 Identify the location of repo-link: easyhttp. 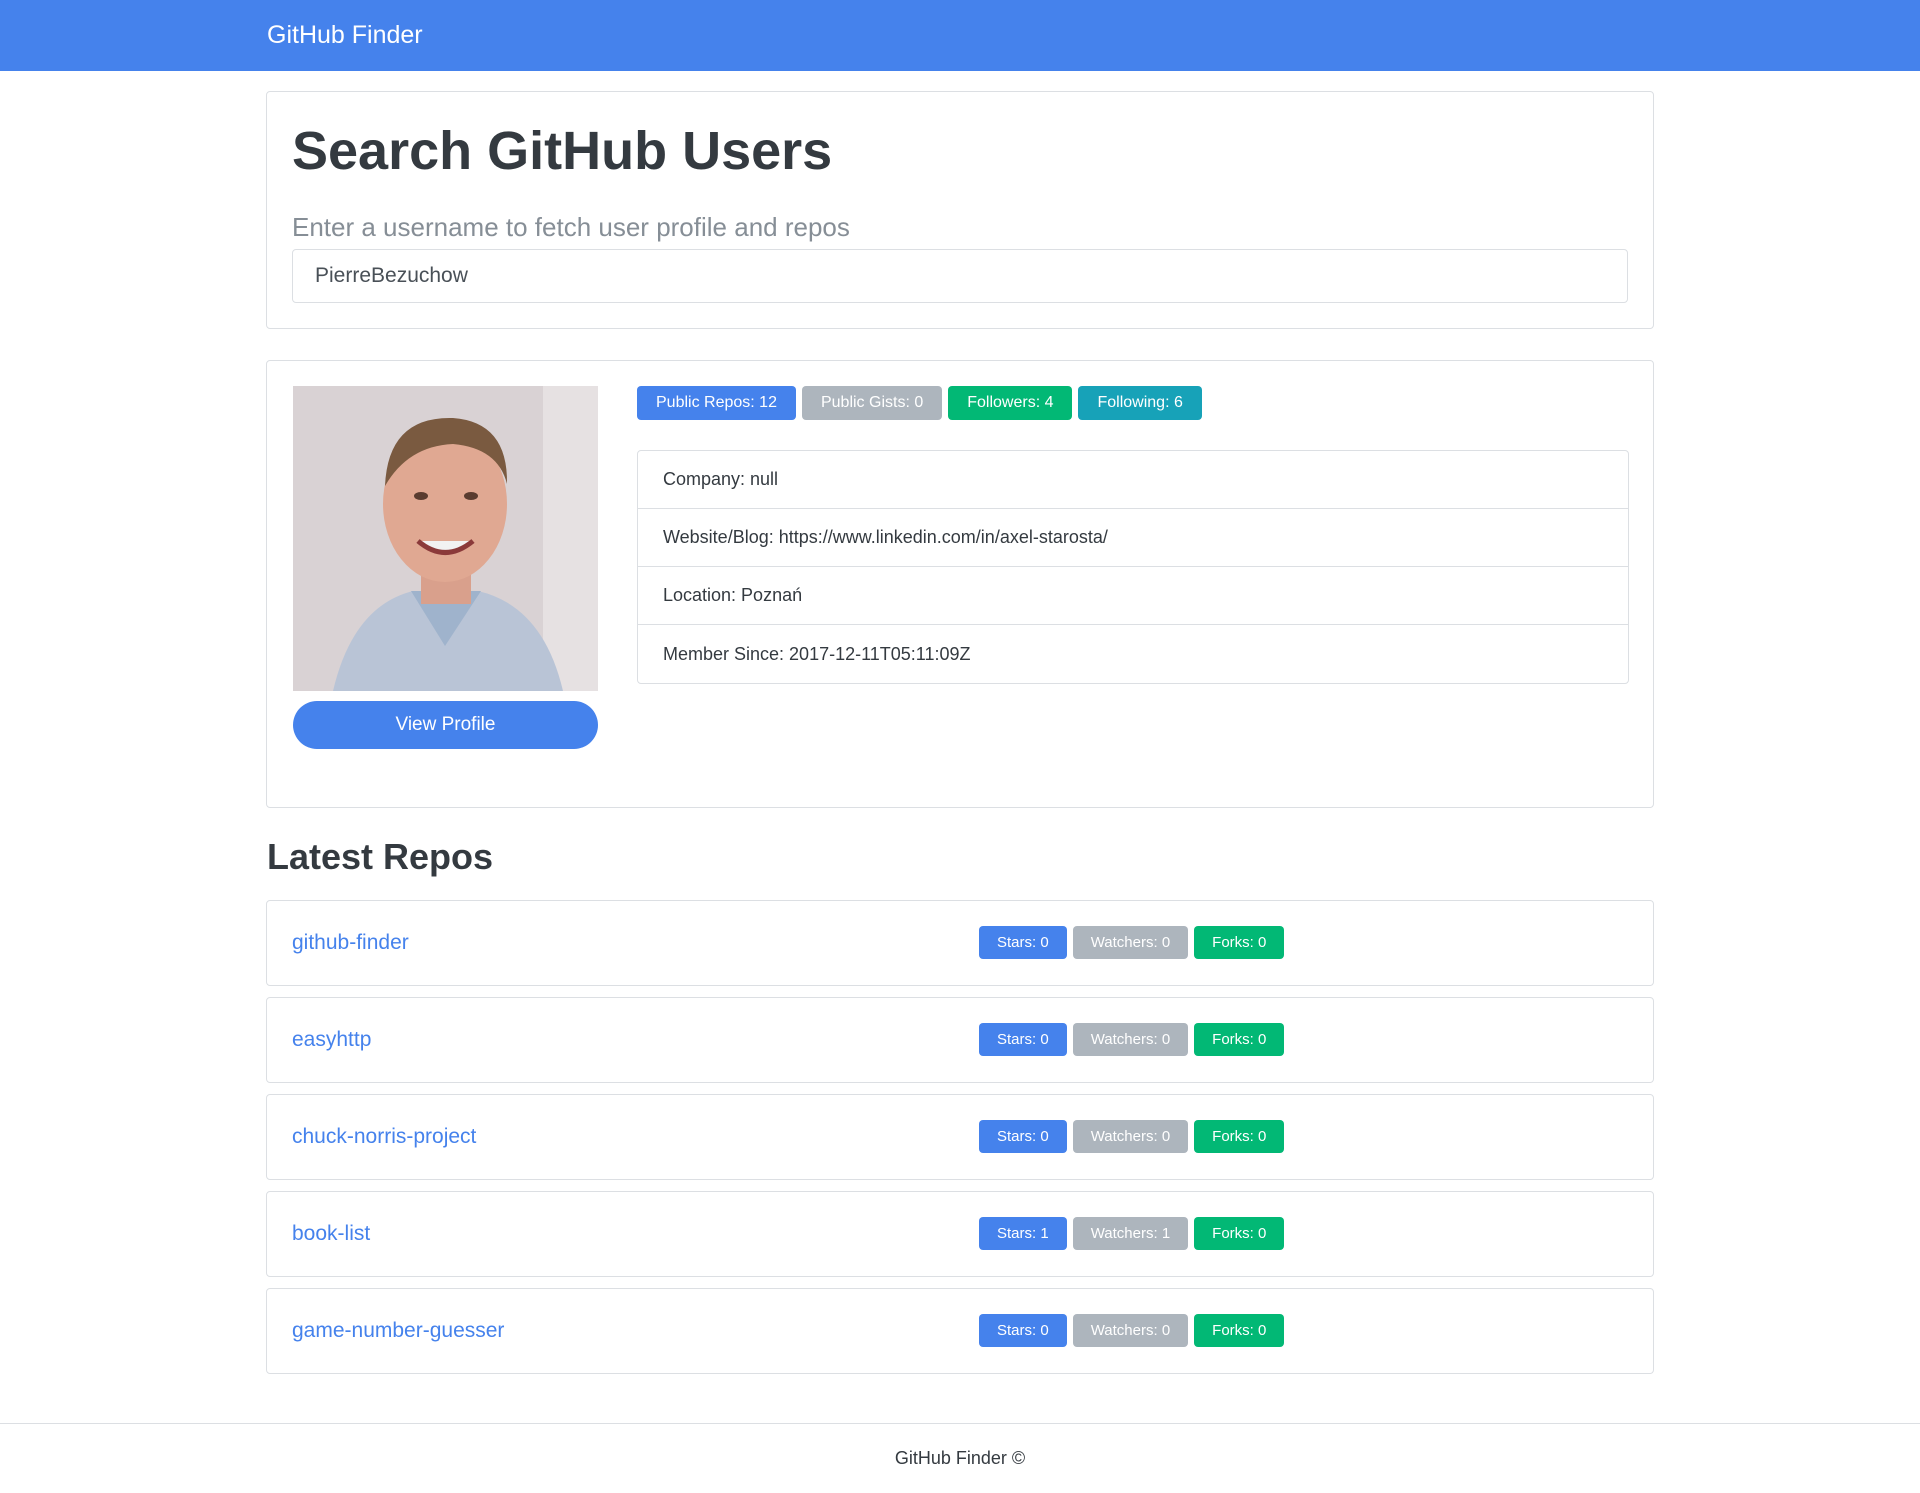
(331, 1040).